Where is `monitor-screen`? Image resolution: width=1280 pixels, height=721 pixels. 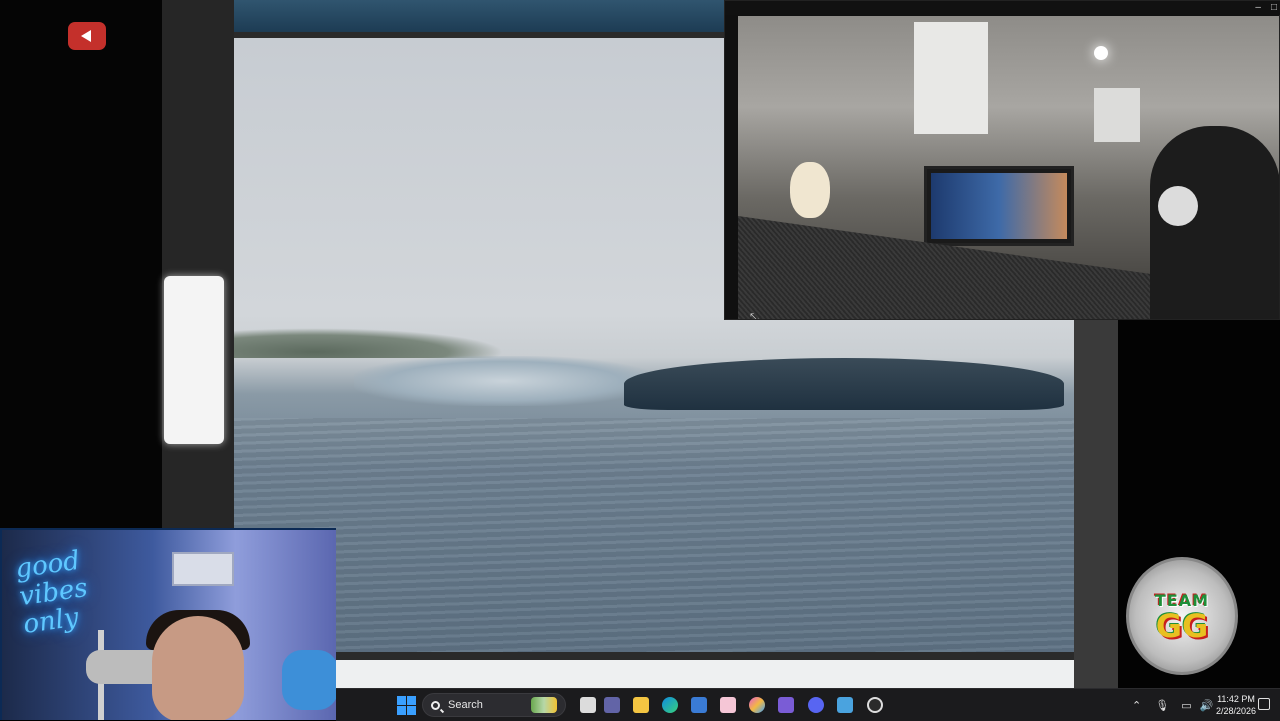
monitor-screen is located at coordinates (999, 206).